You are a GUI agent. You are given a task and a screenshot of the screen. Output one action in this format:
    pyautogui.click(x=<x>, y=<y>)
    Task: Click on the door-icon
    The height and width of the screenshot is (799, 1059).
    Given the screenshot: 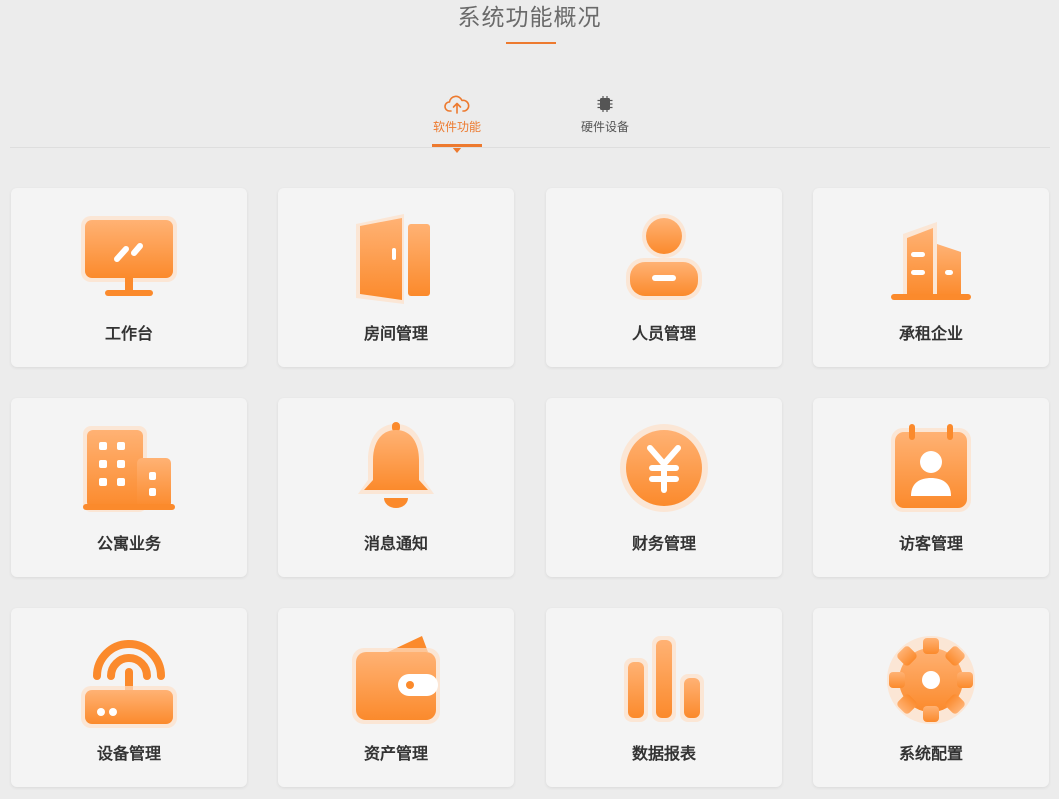 What is the action you would take?
    pyautogui.click(x=393, y=259)
    